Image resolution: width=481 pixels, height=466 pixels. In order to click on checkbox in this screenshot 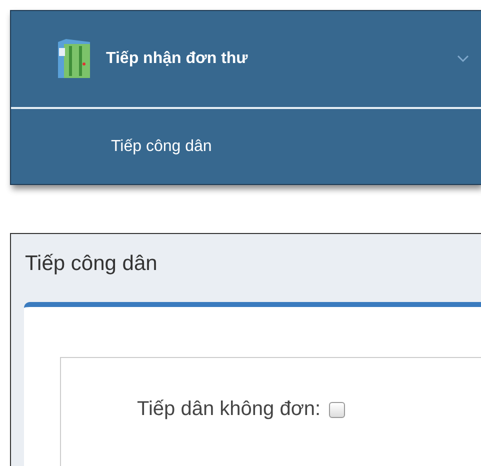, I will do `click(336, 410)`.